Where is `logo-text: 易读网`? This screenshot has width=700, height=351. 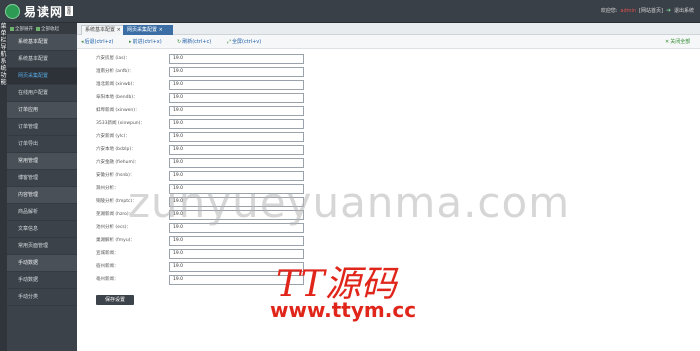
logo-text: 易读网 is located at coordinates (44, 11).